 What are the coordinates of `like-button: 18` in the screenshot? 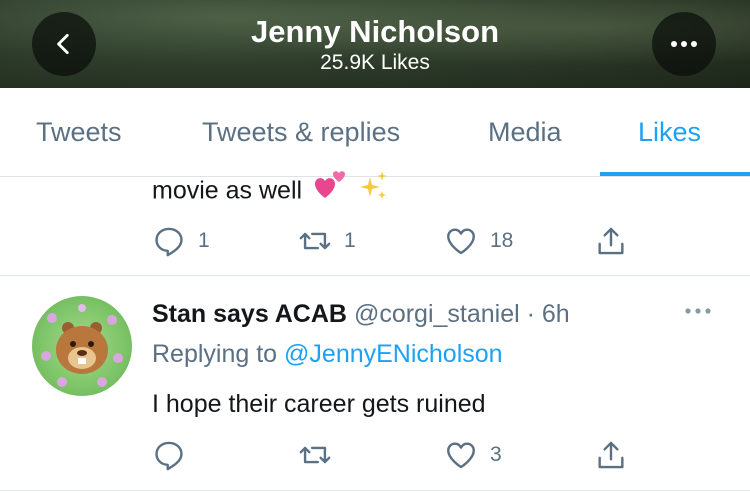 It's located at (478, 241).